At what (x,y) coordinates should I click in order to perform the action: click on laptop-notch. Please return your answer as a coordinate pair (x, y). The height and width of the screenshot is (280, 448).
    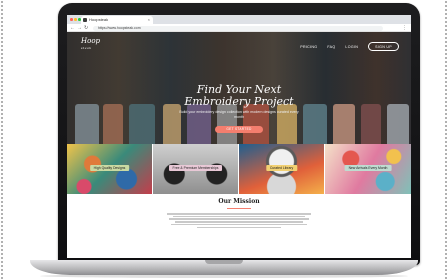
    Looking at the image, I should click on (224, 262).